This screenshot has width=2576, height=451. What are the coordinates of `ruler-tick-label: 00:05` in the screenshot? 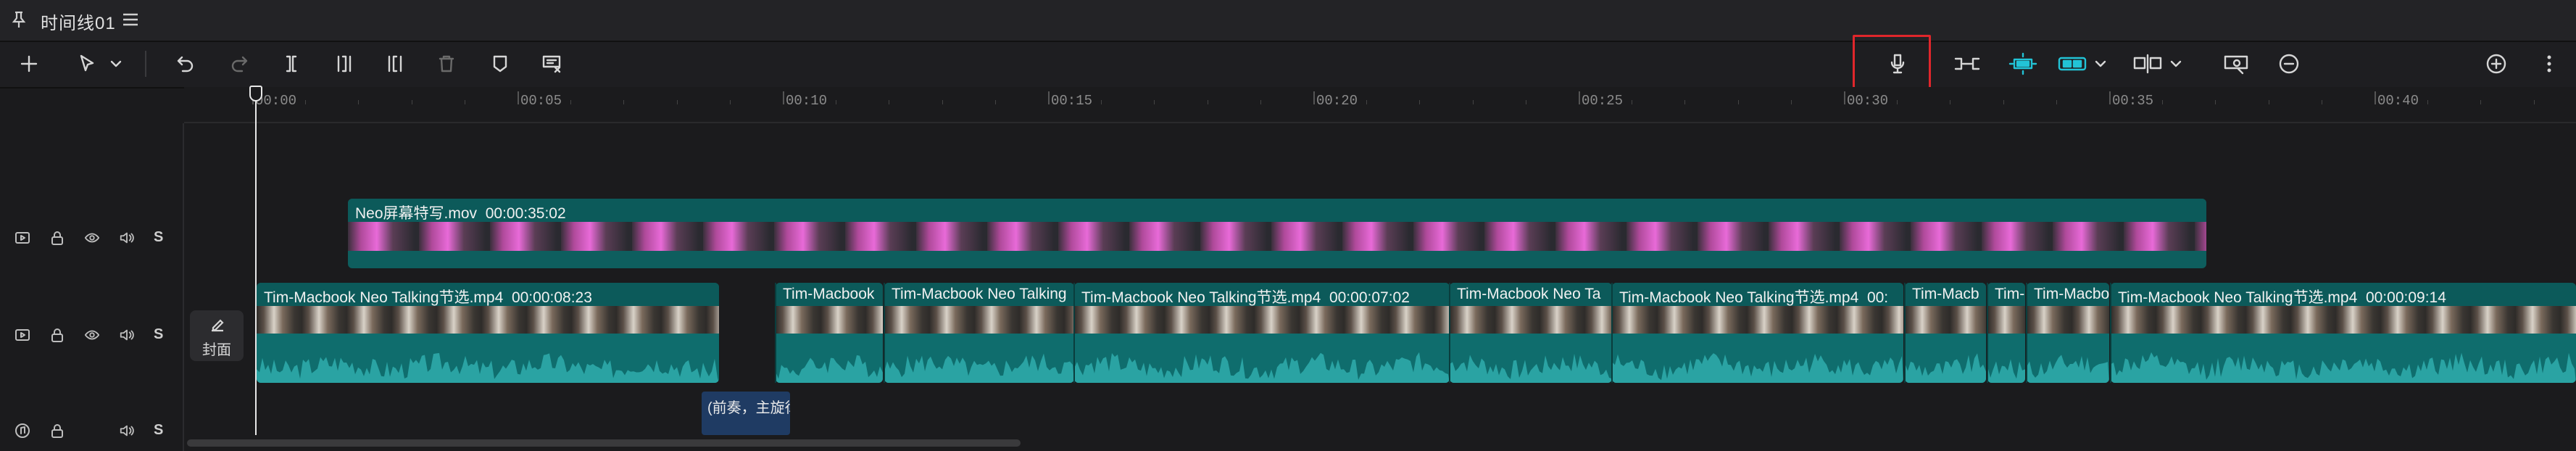 It's located at (541, 101).